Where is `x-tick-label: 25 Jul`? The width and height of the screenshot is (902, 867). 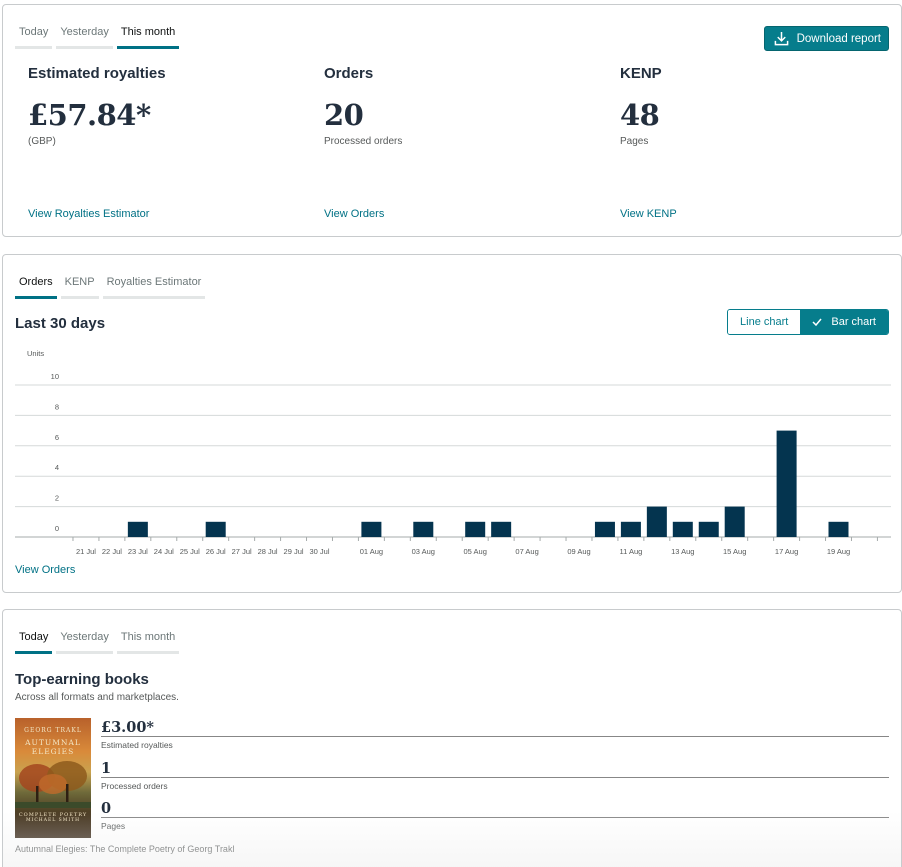
x-tick-label: 25 Jul is located at coordinates (190, 551).